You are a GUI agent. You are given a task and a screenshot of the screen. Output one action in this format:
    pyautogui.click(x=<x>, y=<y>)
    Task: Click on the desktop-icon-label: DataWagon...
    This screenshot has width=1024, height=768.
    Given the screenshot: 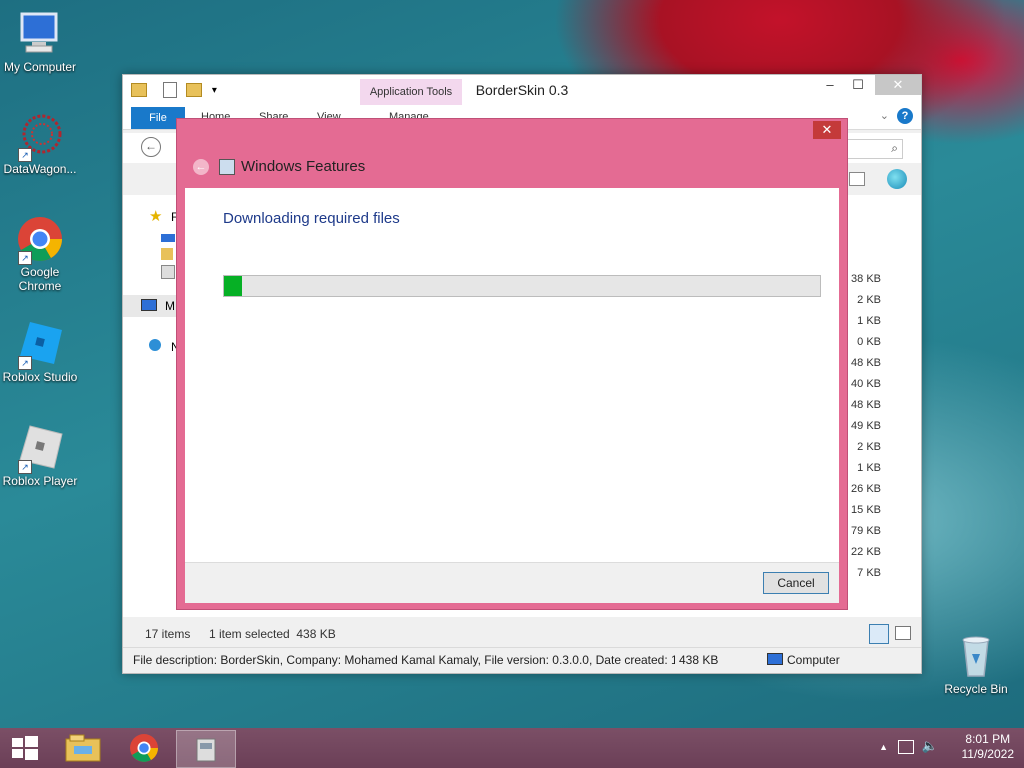 What is the action you would take?
    pyautogui.click(x=40, y=169)
    